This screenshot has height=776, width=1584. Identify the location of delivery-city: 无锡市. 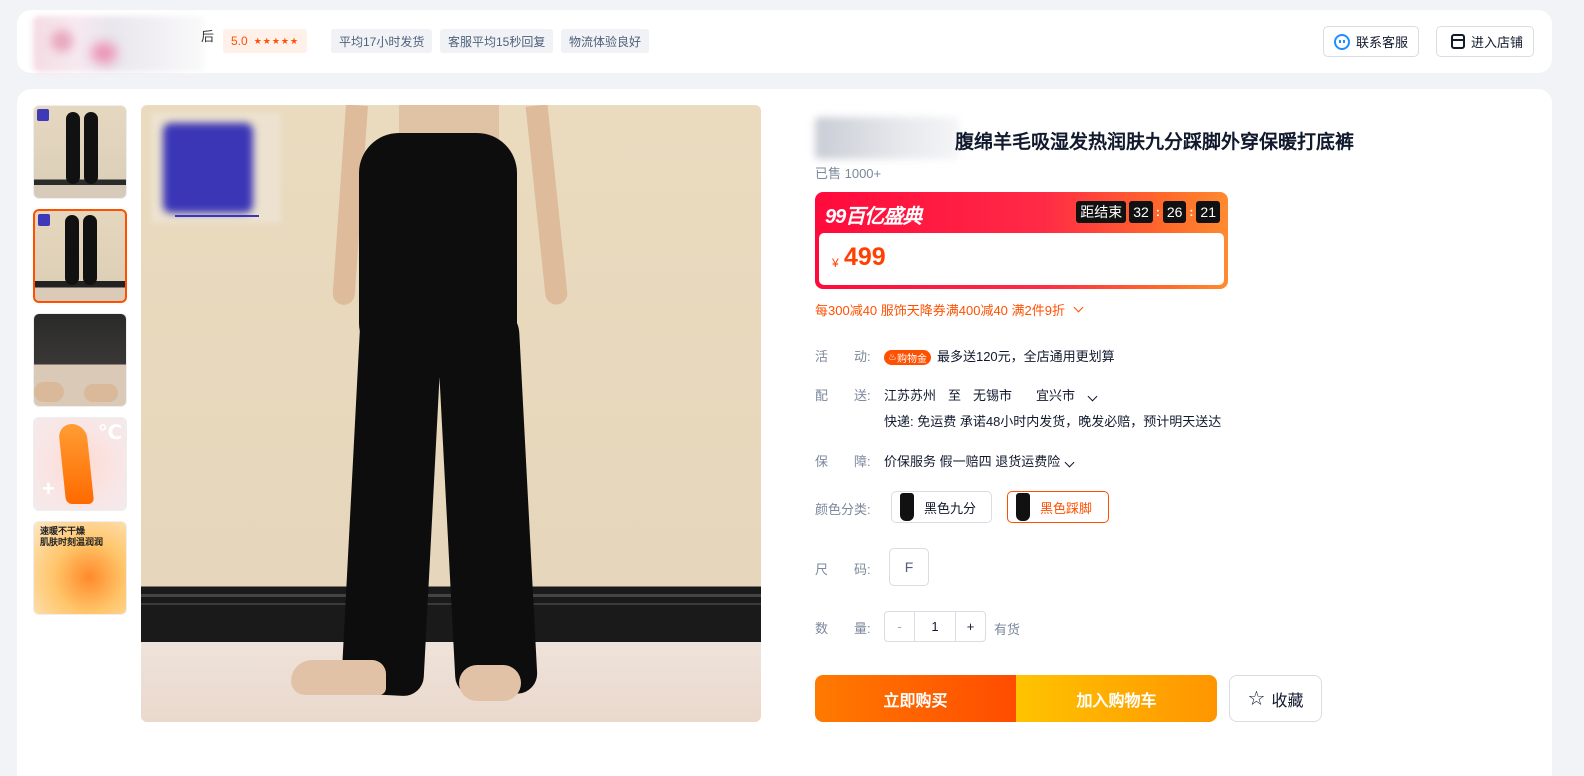
(993, 395).